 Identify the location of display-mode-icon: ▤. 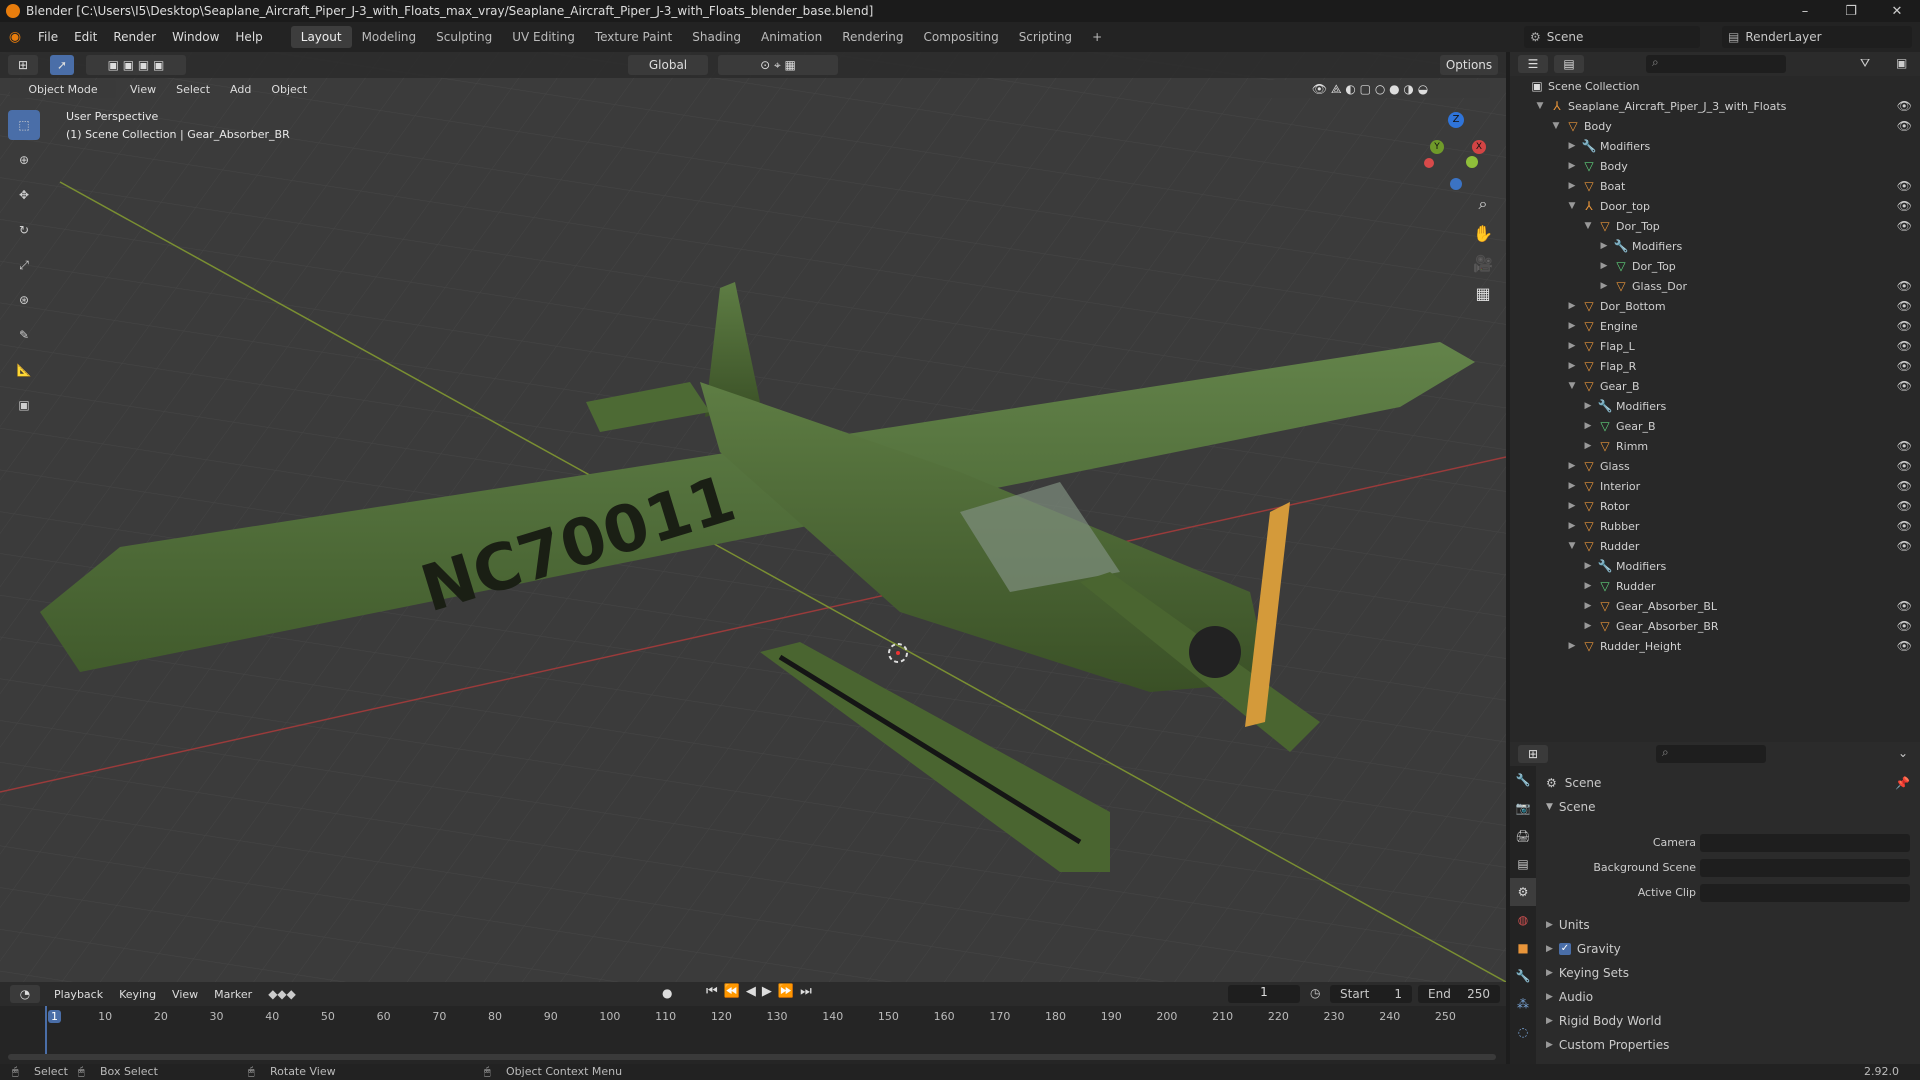
(1569, 64).